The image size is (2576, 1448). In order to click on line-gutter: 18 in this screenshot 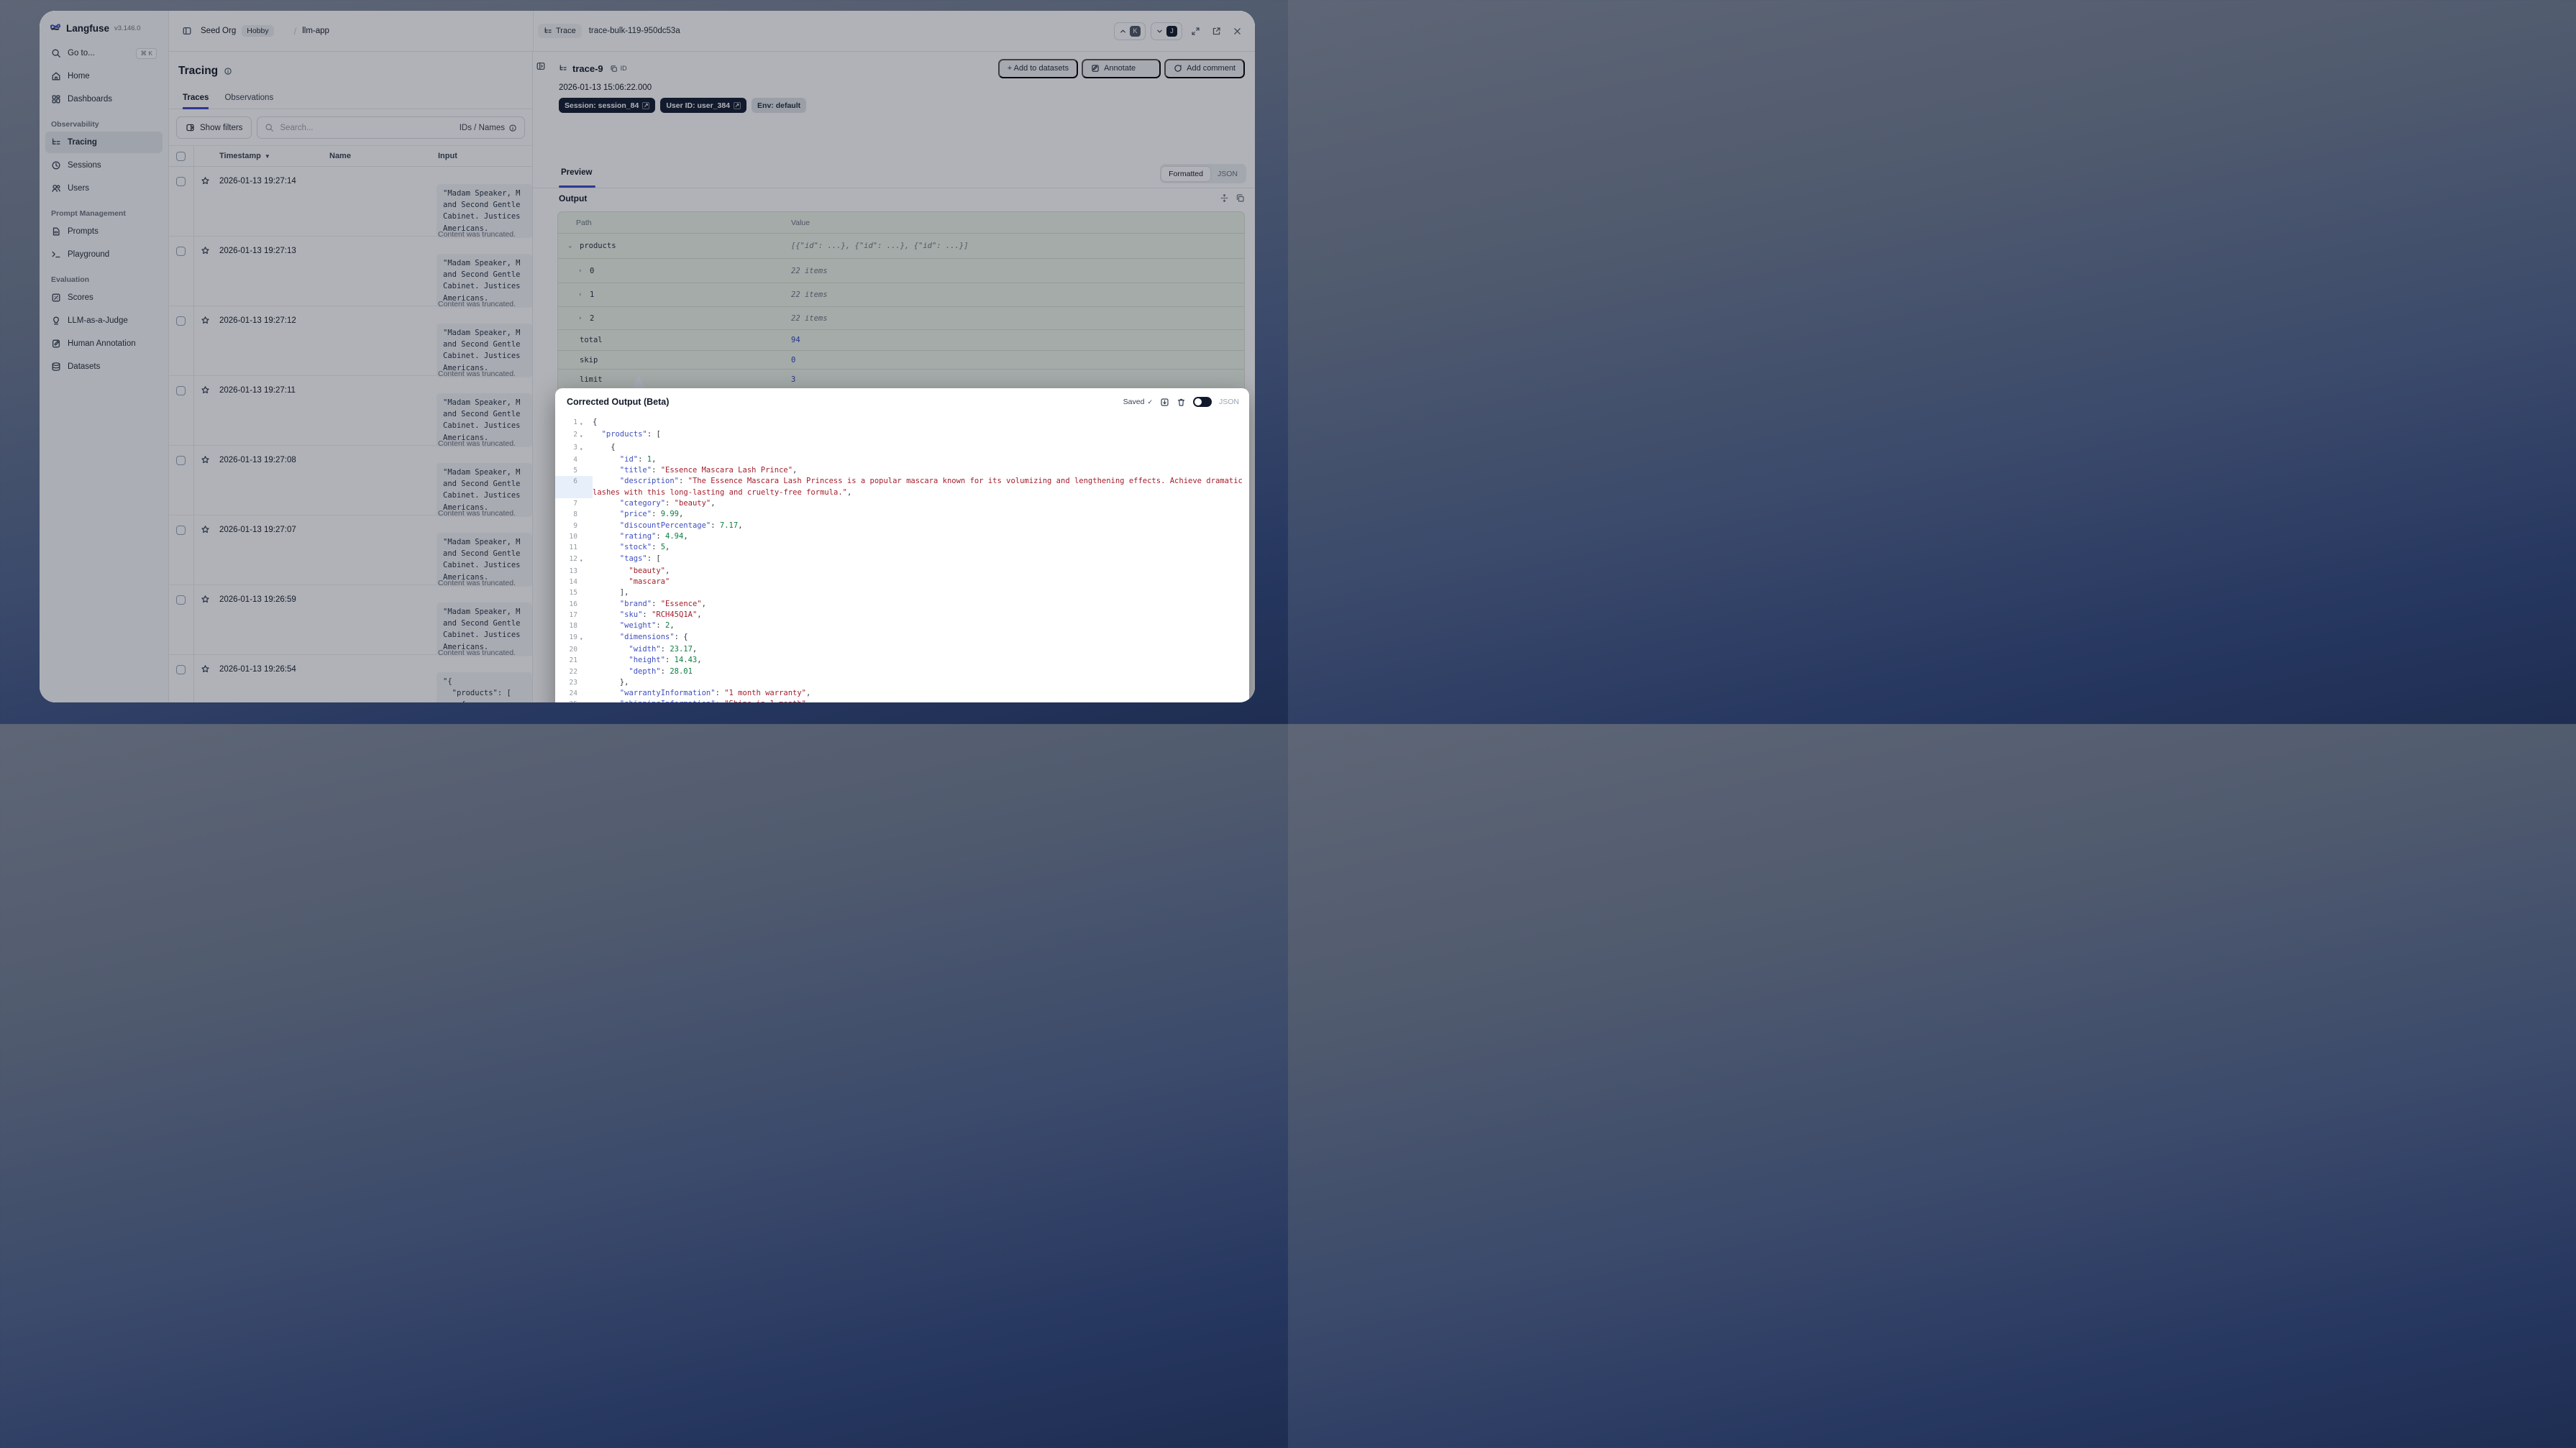, I will do `click(574, 625)`.